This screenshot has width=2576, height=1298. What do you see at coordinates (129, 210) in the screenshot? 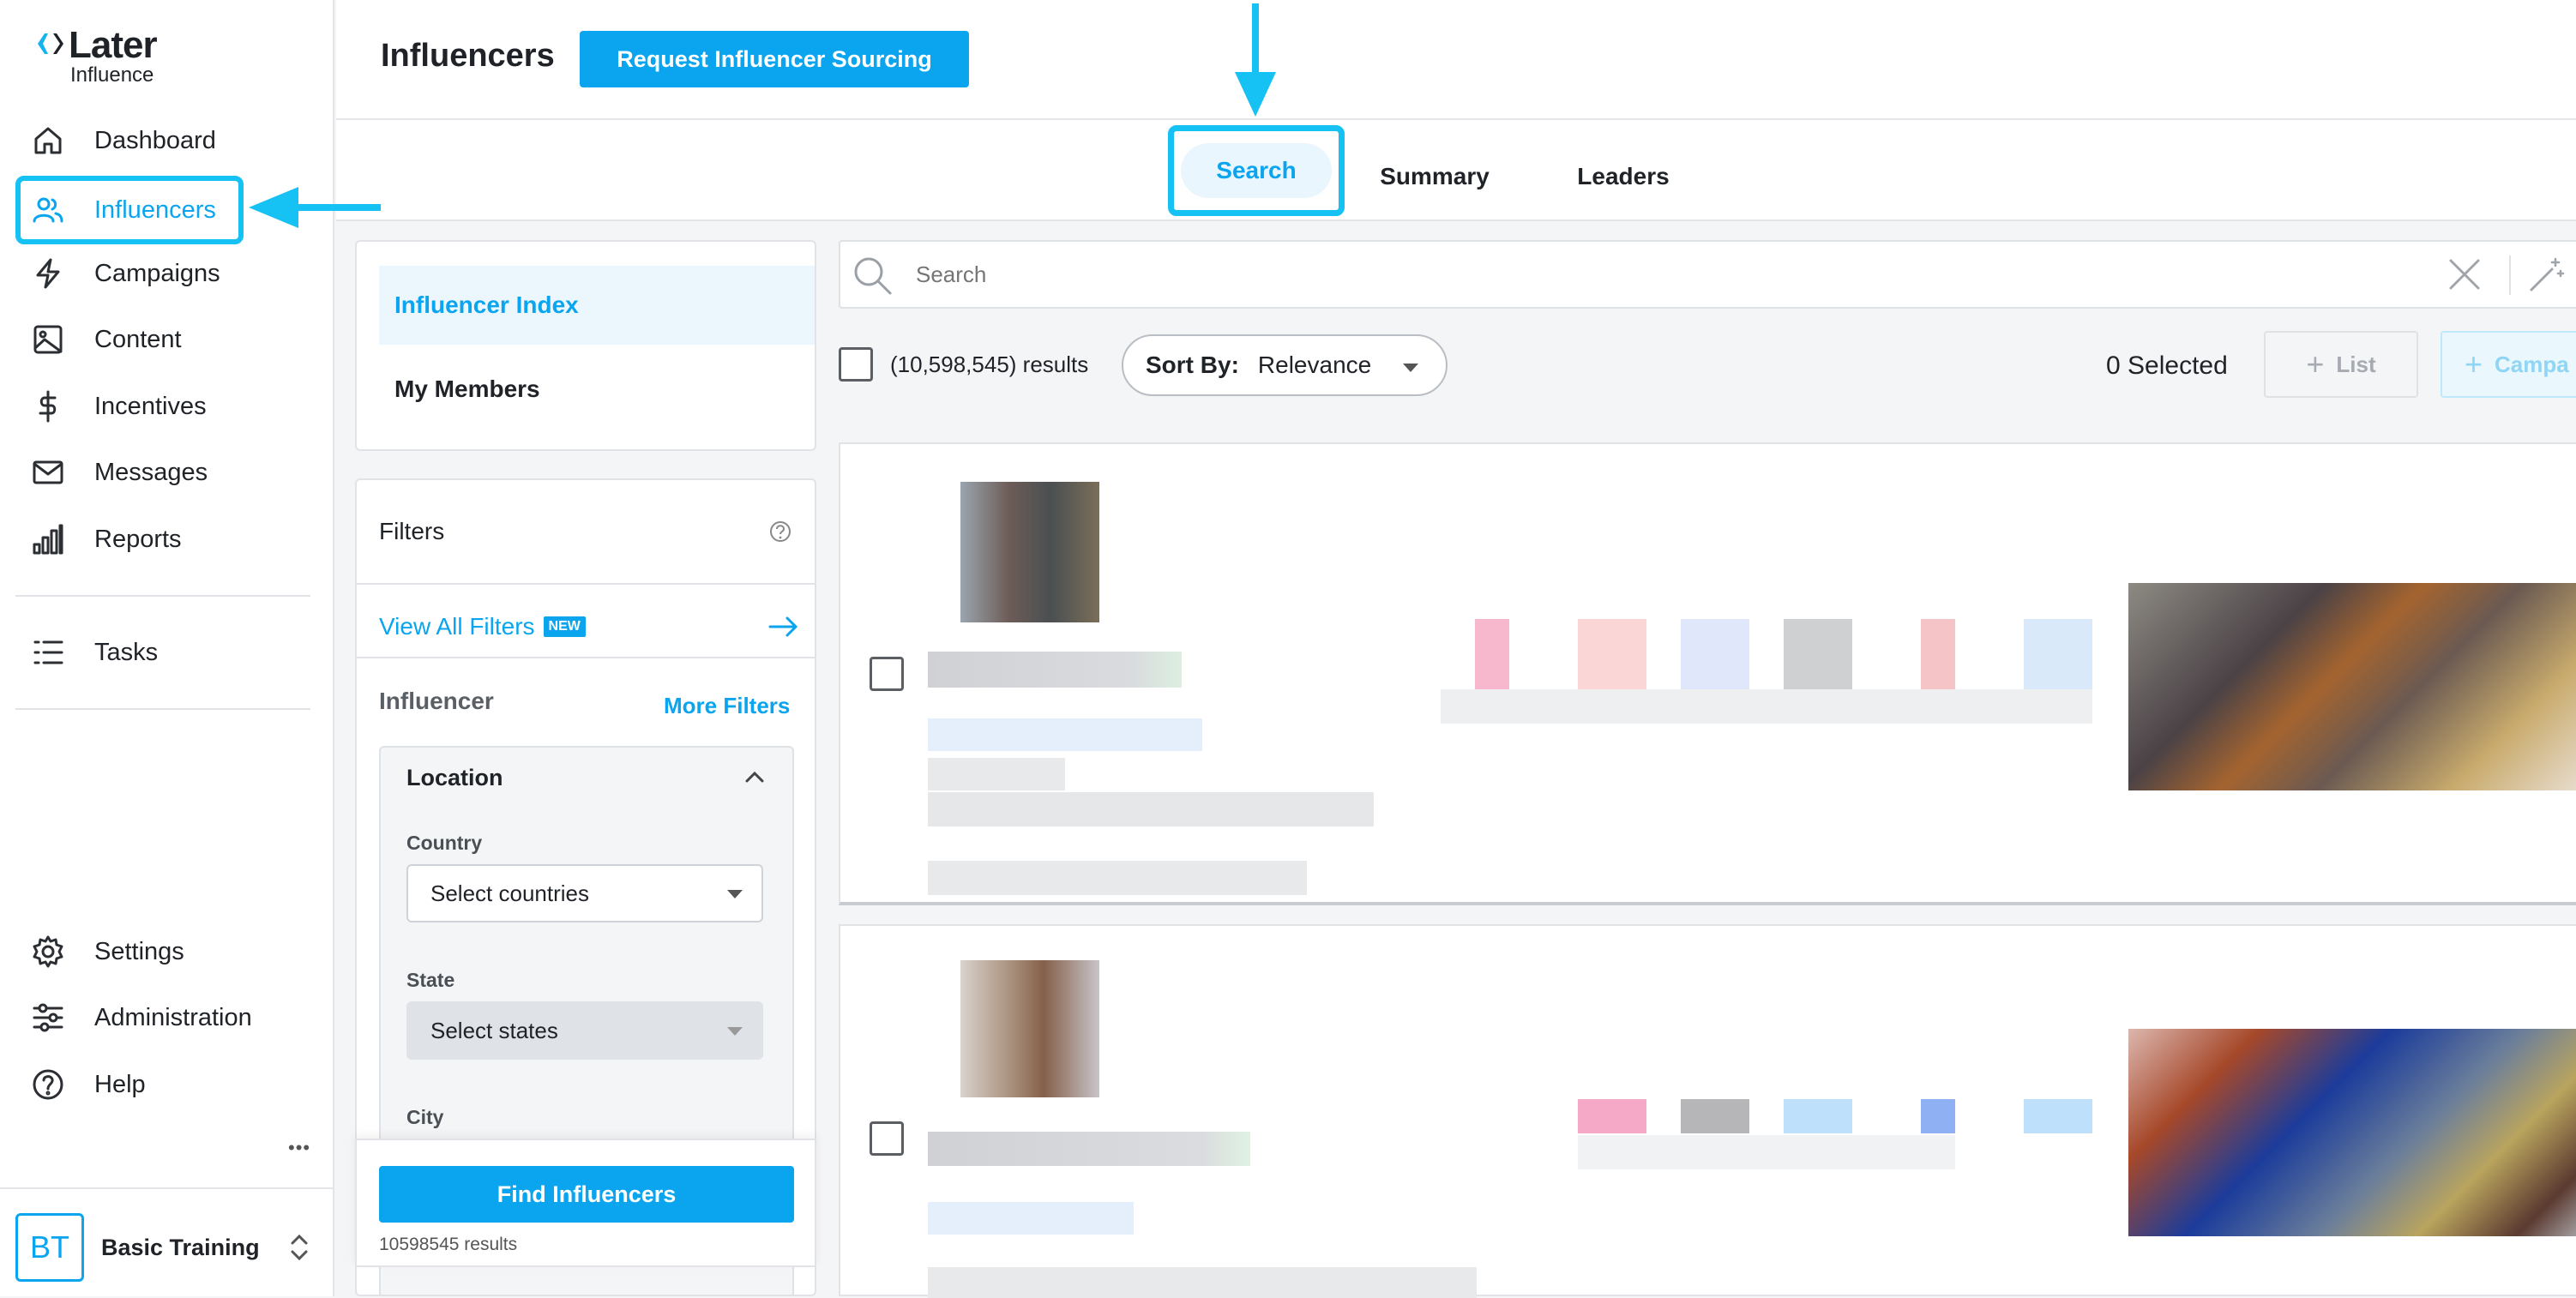
I see `sidebar-item-influencers: Influencers` at bounding box center [129, 210].